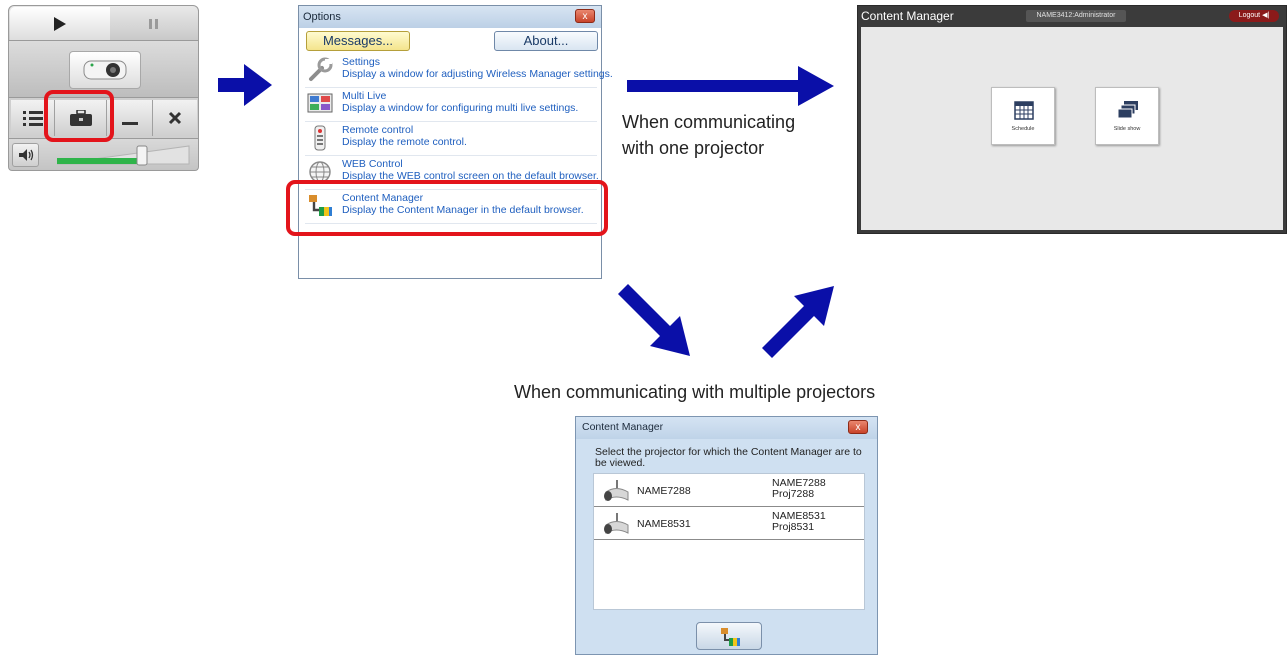  I want to click on list-icon, so click(32, 118).